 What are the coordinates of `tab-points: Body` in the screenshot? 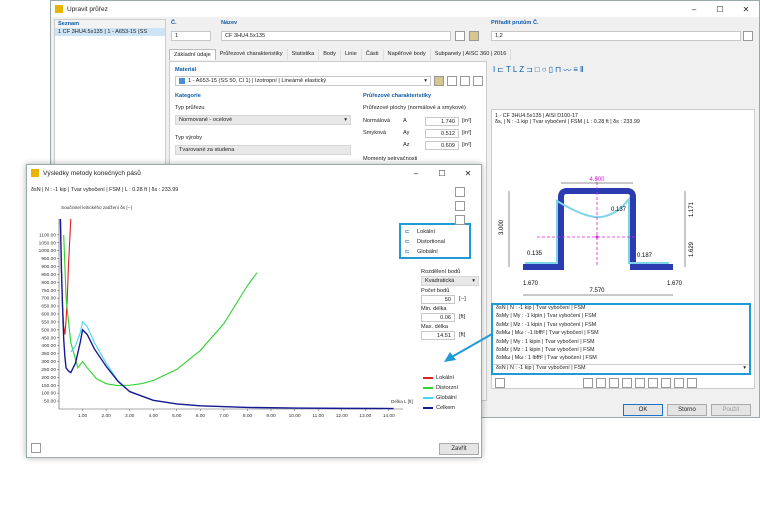 It's located at (330, 54).